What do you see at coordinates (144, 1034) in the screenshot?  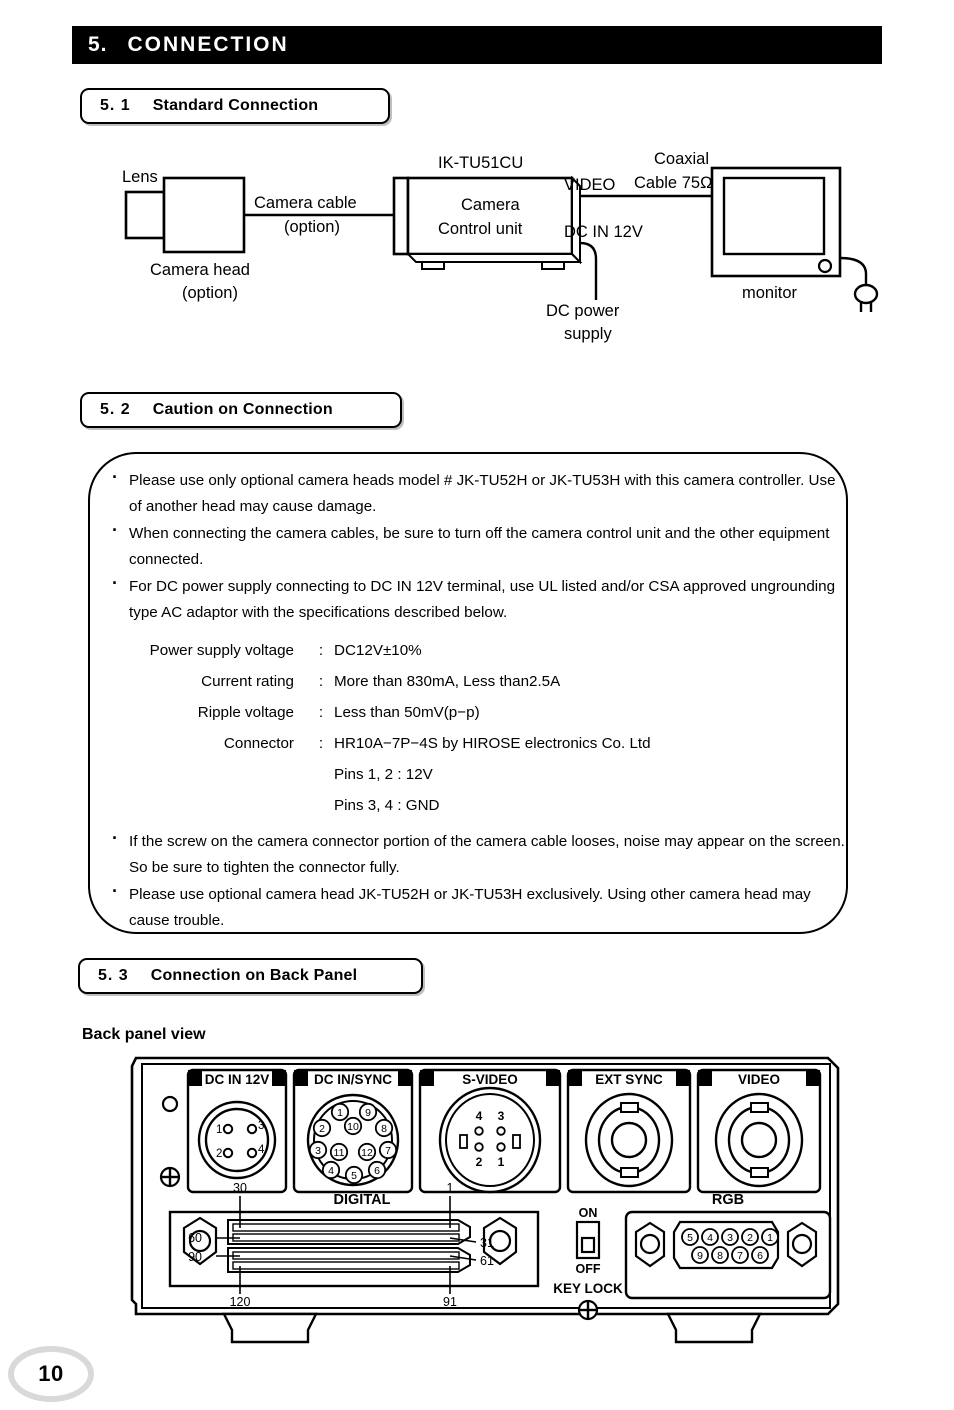 I see `back-panel-view-heading: Back panel view` at bounding box center [144, 1034].